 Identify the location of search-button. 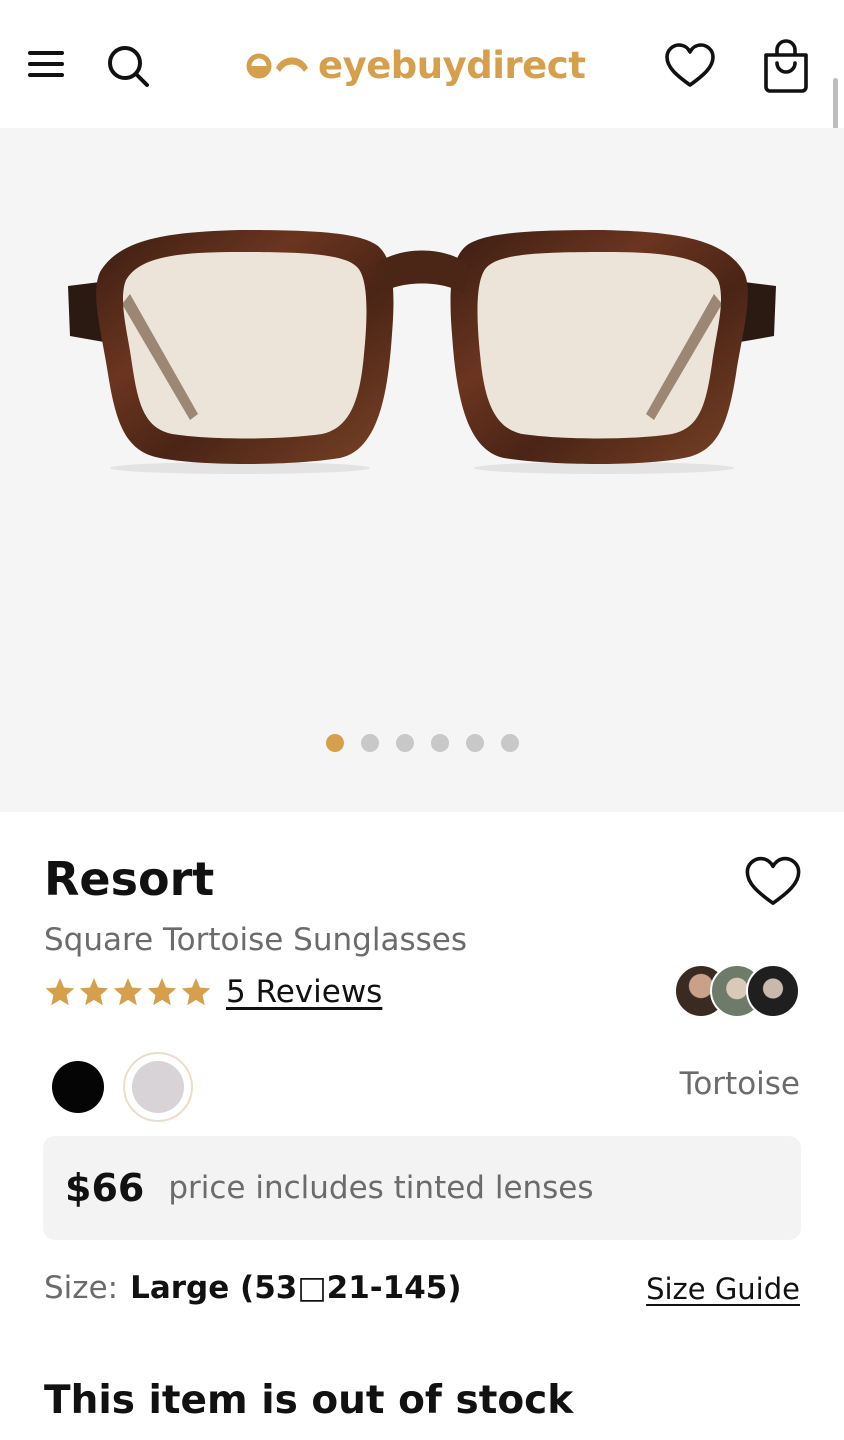
(128, 66).